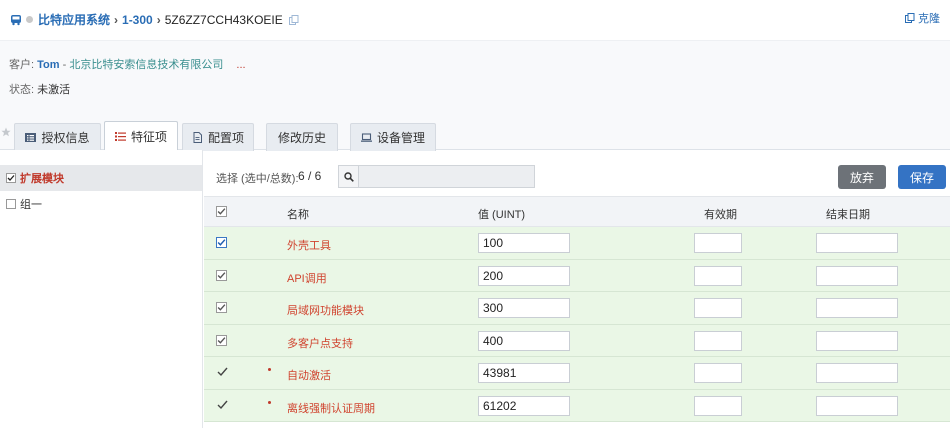  Describe the element at coordinates (577, 340) in the screenshot. I see `table-row: 多客户点支持` at that location.